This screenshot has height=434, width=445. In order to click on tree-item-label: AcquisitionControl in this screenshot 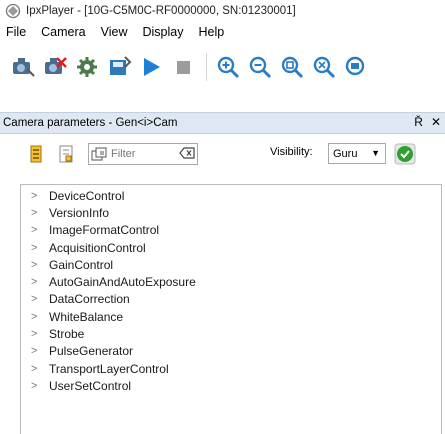, I will do `click(97, 247)`.